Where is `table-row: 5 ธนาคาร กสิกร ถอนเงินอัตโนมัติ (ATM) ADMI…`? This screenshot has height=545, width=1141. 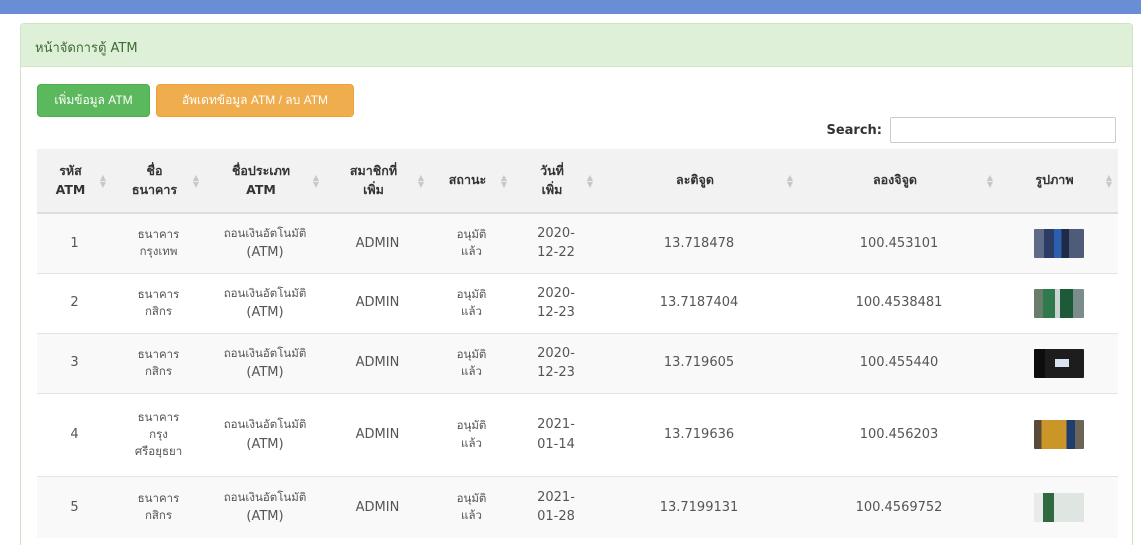
table-row: 5 ธนาคาร กสิกร ถอนเงินอัตโนมัติ (ATM) ADMI… is located at coordinates (577, 506).